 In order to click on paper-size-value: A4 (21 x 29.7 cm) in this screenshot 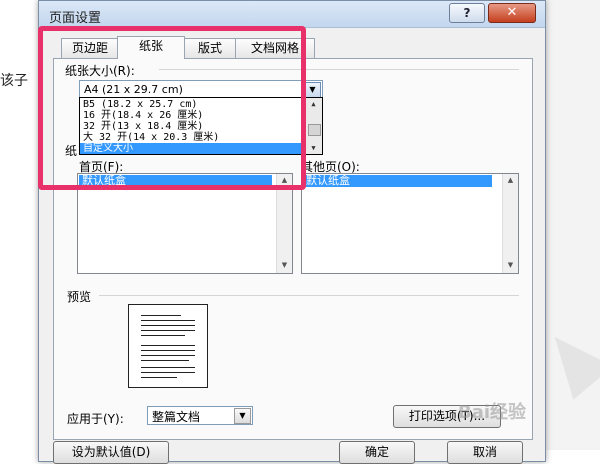, I will do `click(133, 89)`.